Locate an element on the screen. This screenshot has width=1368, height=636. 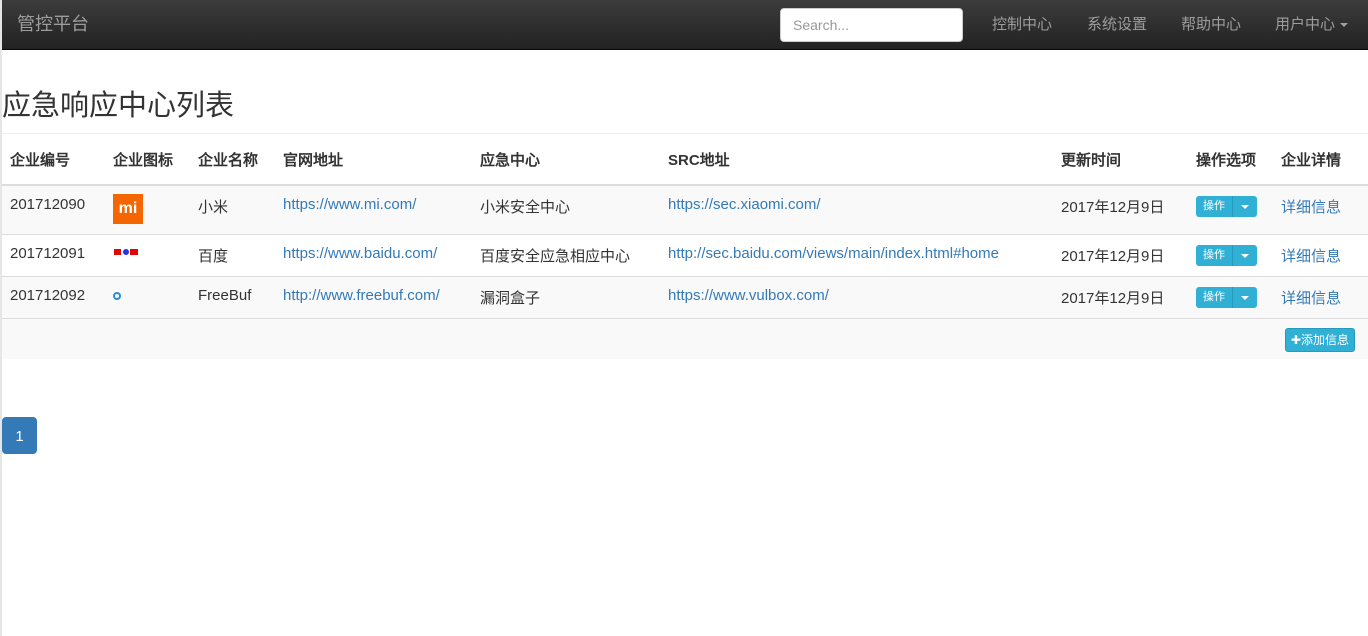
src-link: https://www.vulbox.com/ is located at coordinates (748, 295).